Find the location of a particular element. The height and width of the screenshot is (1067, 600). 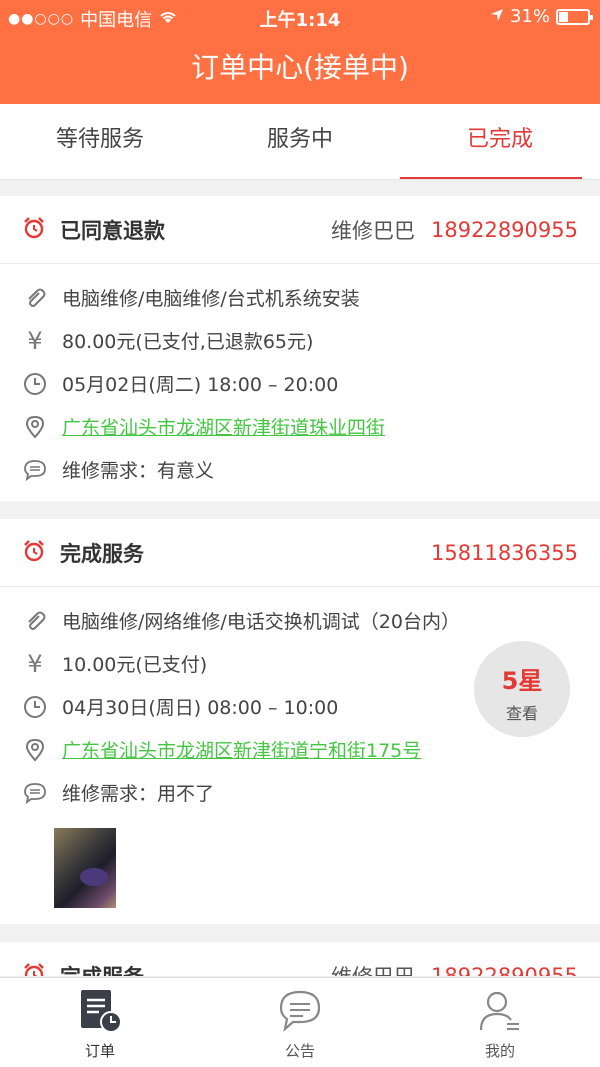

service-row: 电脑维修/网络维修/电话交换机调试（20台内） is located at coordinates (300, 620).